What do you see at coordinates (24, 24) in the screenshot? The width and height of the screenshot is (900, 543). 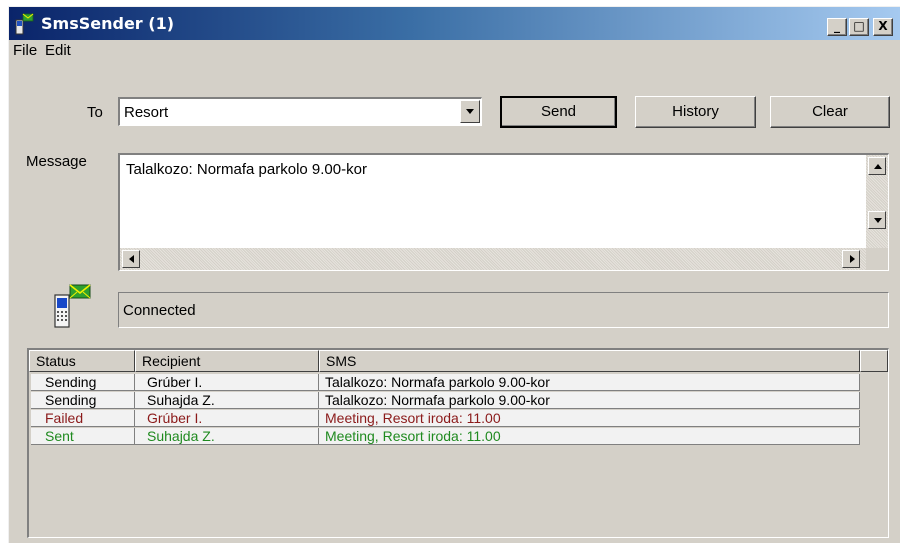 I see `app-phone-icon` at bounding box center [24, 24].